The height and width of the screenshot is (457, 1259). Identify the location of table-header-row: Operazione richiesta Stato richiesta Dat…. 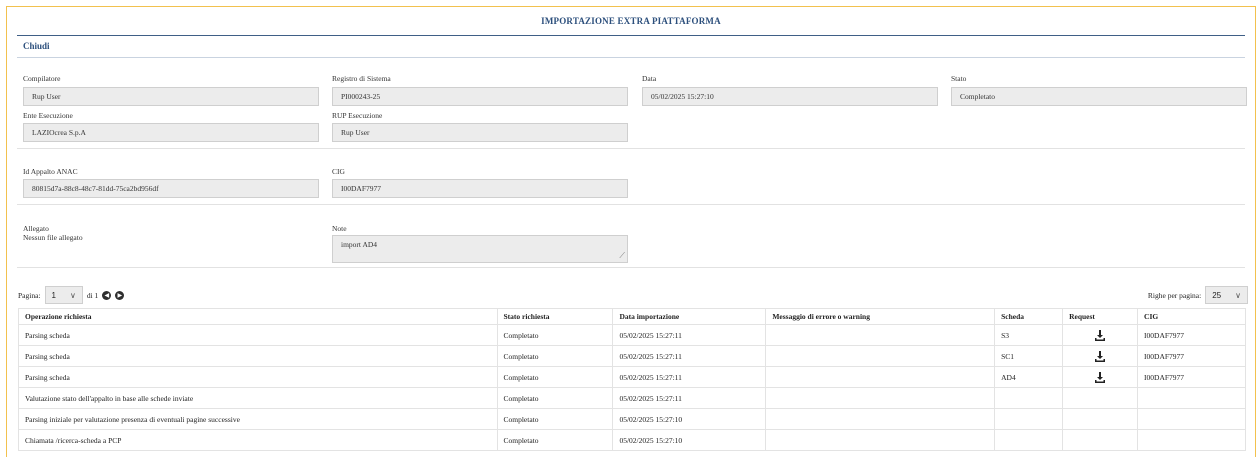
(632, 316).